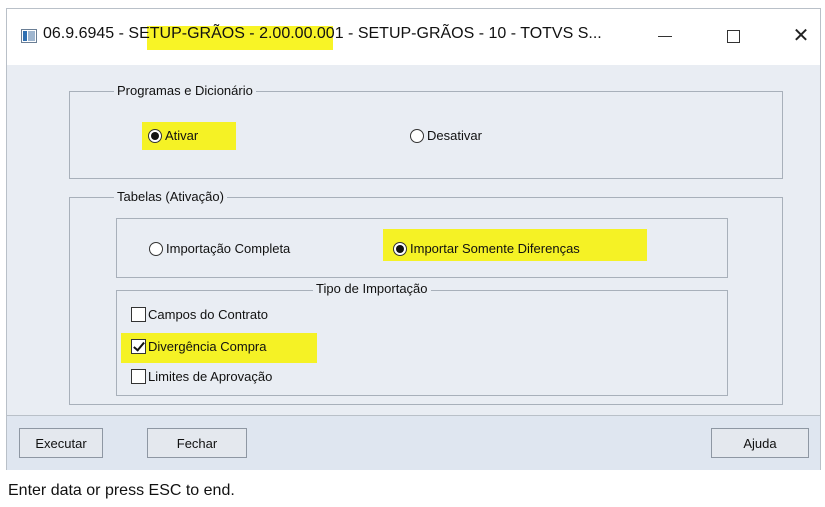 Image resolution: width=825 pixels, height=507 pixels. I want to click on radio-desativar: Desativar, so click(446, 135).